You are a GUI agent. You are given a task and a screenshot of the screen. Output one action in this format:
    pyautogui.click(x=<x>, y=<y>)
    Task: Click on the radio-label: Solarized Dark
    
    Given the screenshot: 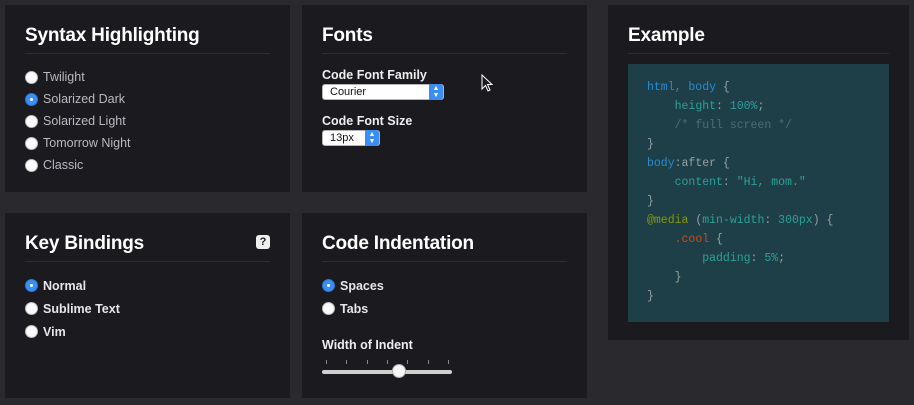 What is the action you would take?
    pyautogui.click(x=84, y=99)
    